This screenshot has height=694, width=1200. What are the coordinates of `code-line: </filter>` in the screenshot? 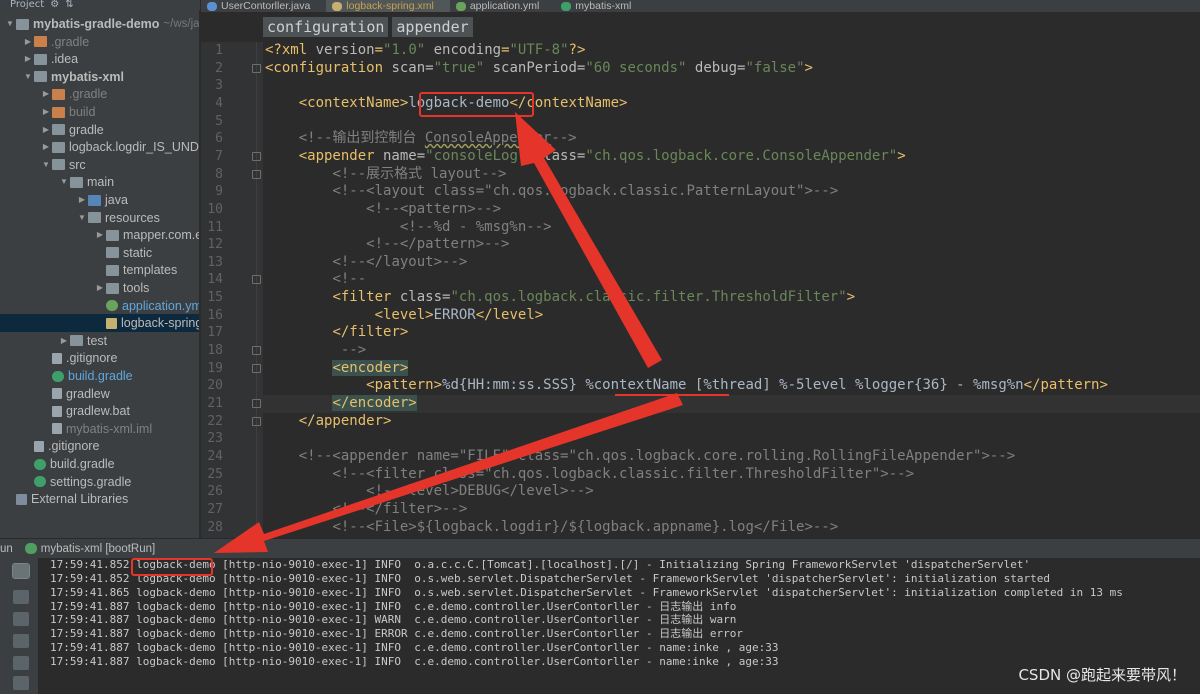 It's located at (336, 333).